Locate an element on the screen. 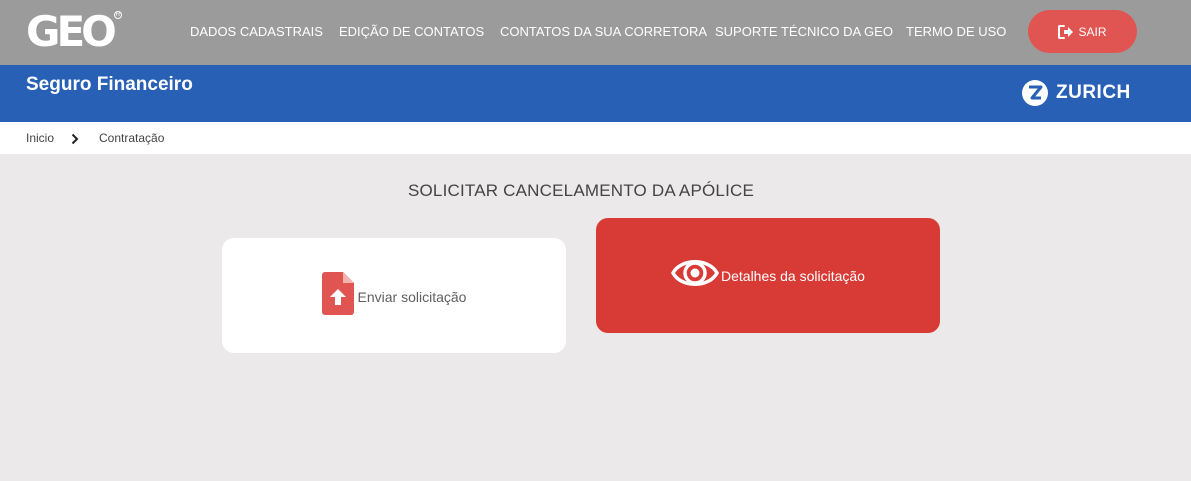  logout-icon is located at coordinates (1066, 31).